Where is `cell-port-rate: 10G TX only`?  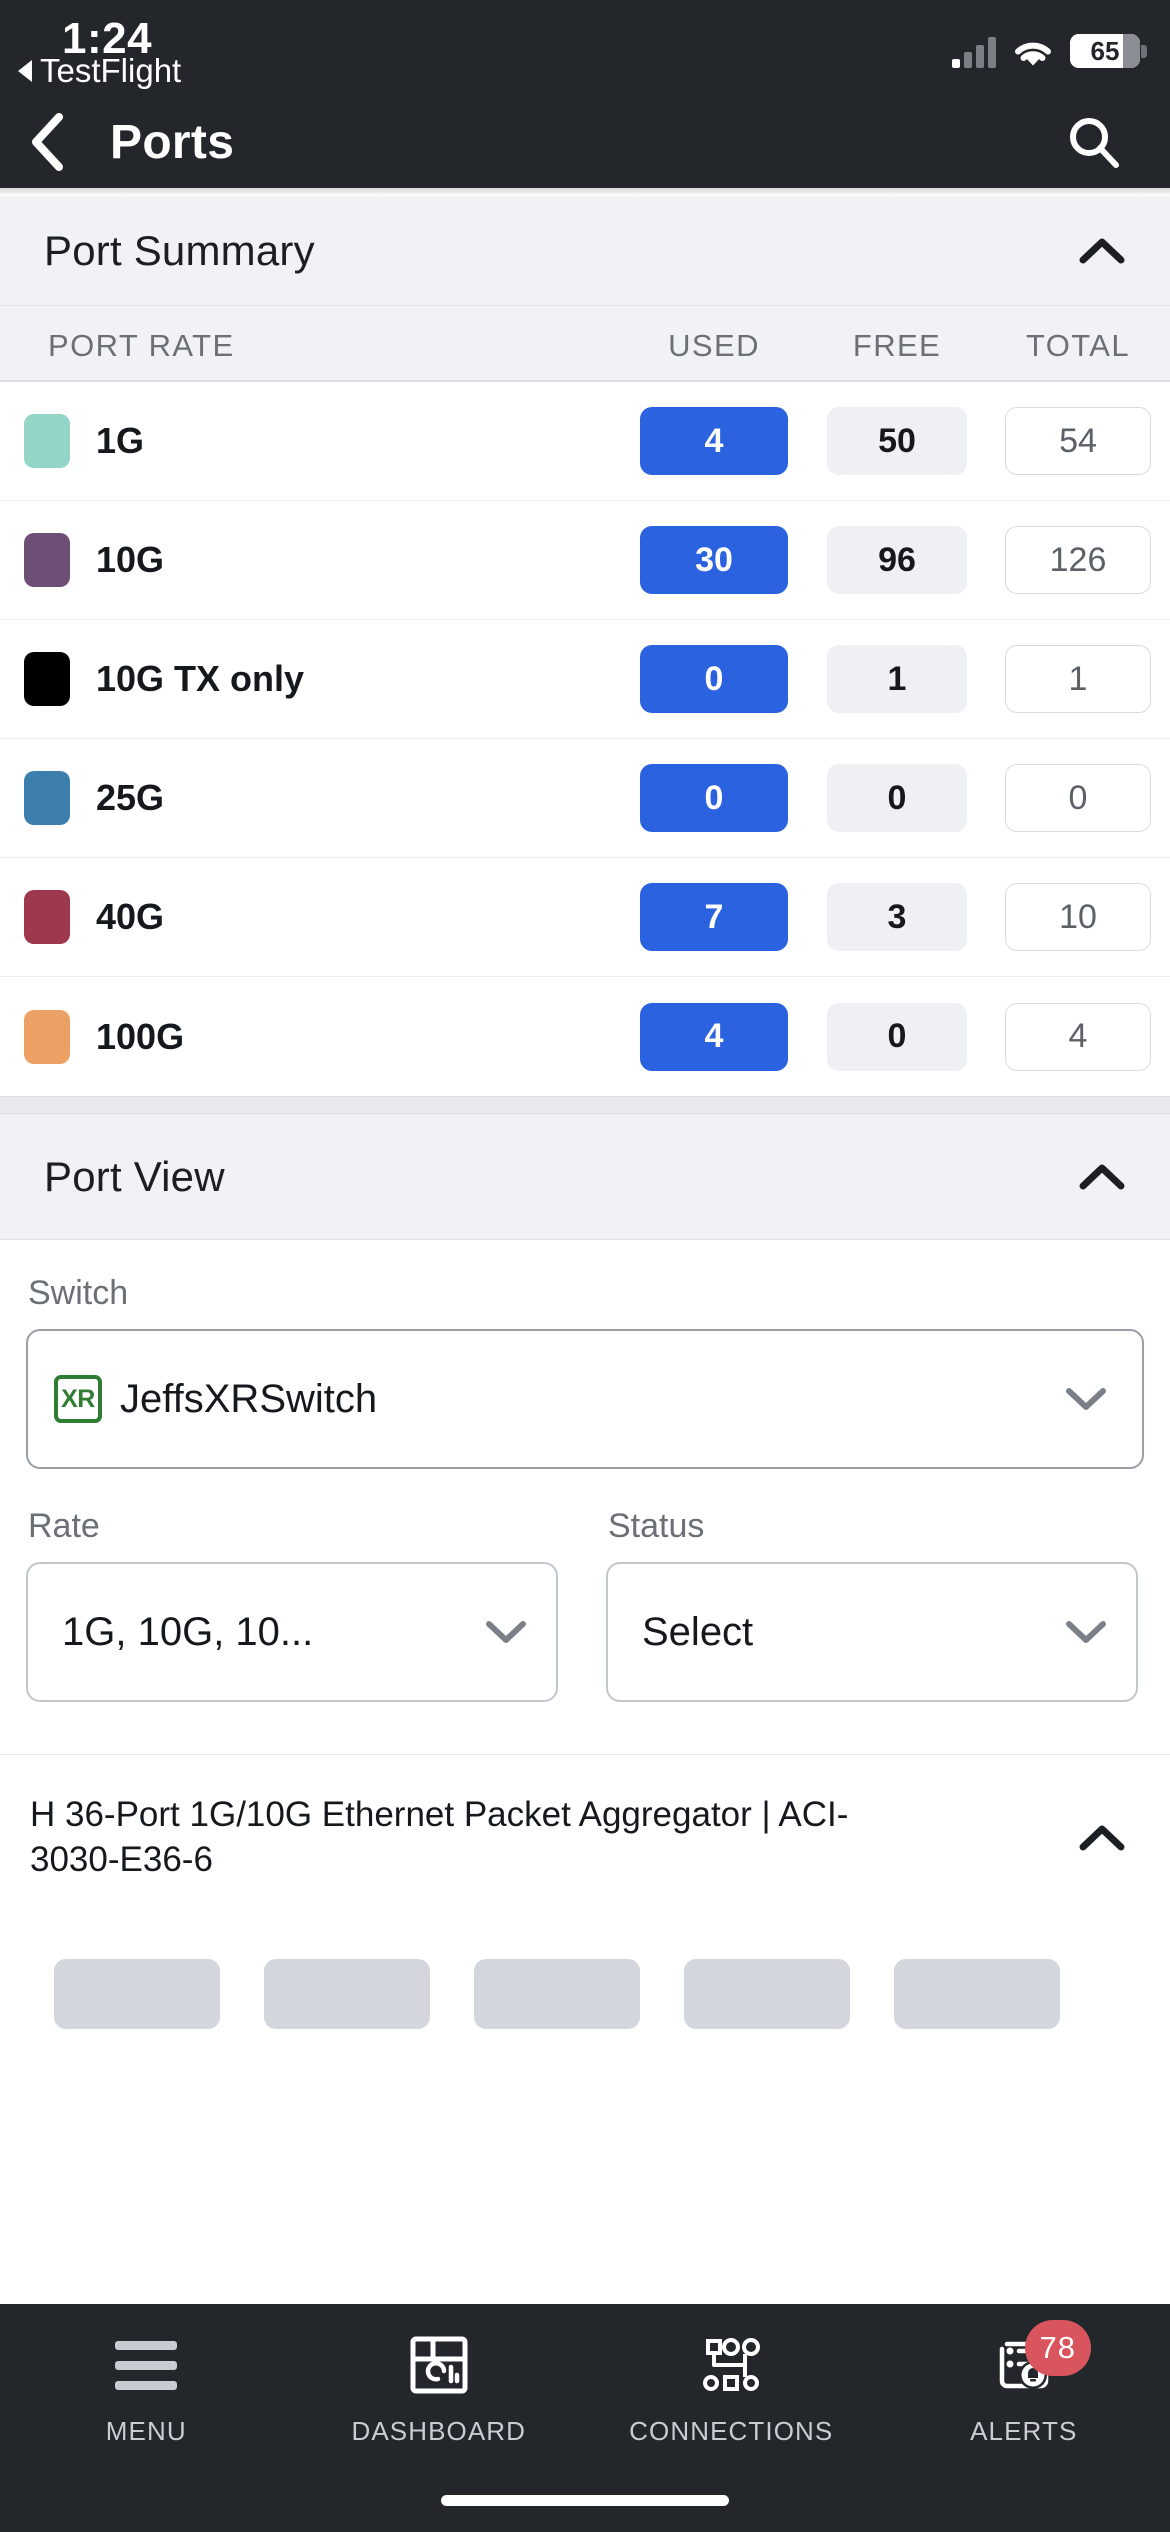
cell-port-rate: 10G TX only is located at coordinates (310, 679).